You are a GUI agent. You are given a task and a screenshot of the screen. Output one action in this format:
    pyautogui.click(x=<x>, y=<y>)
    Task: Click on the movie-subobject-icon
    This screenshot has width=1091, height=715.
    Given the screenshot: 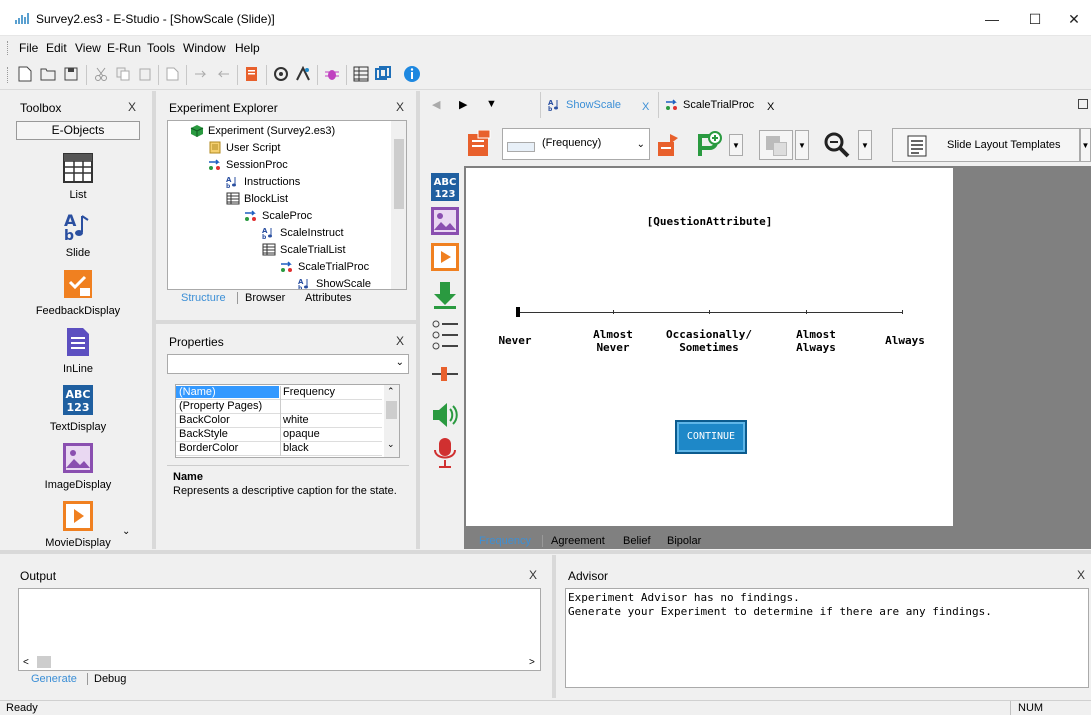 What is the action you would take?
    pyautogui.click(x=445, y=257)
    